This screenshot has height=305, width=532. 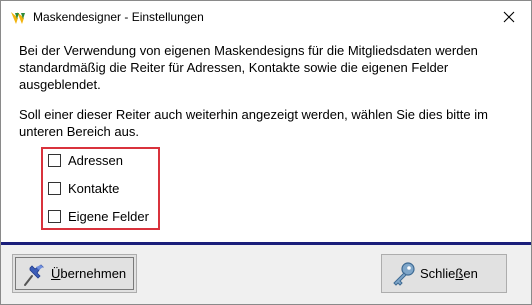 What do you see at coordinates (94, 188) in the screenshot?
I see `checkbox-label: Kontakte` at bounding box center [94, 188].